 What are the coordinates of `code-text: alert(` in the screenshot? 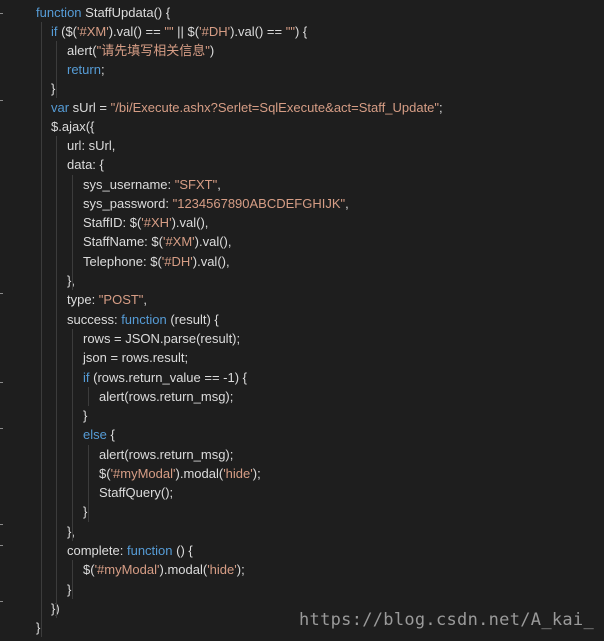 It's located at (82, 50).